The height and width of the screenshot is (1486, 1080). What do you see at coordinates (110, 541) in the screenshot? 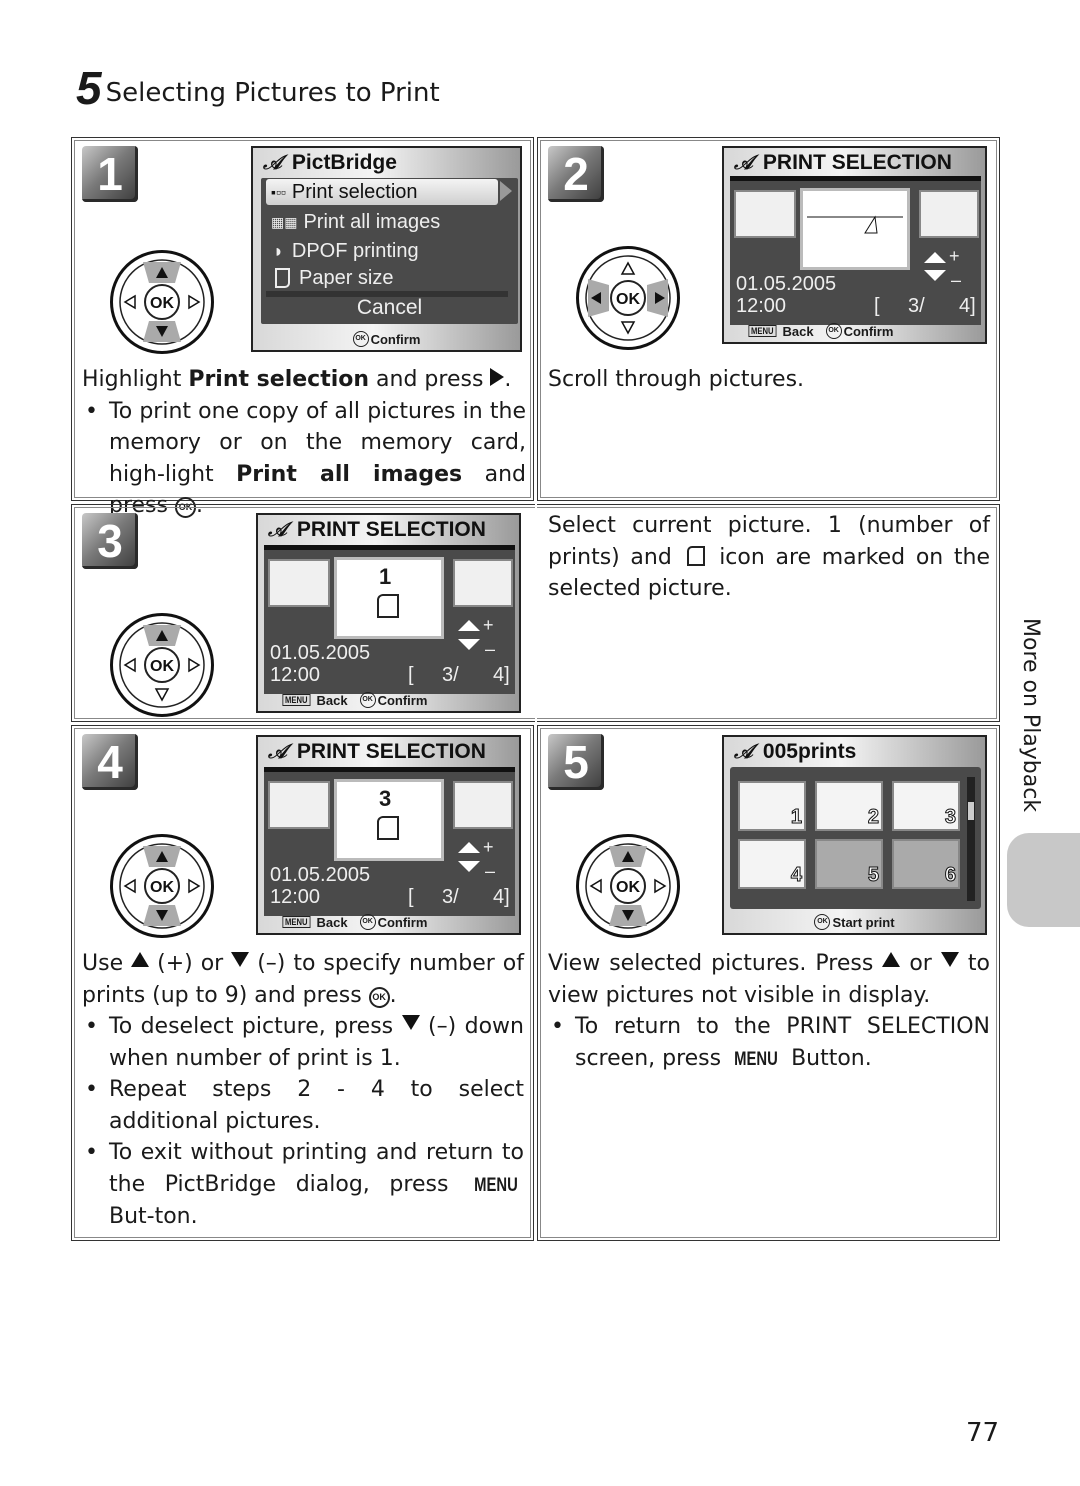
I see `step-number-badge: 3` at bounding box center [110, 541].